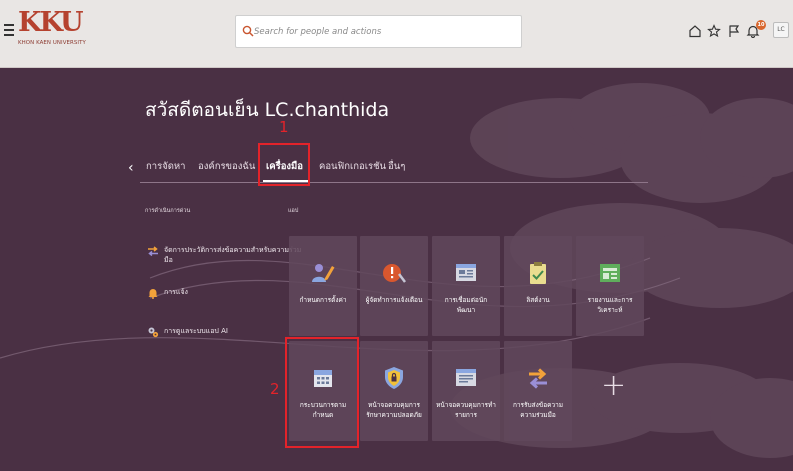 The width and height of the screenshot is (793, 471). What do you see at coordinates (352, 166) in the screenshot?
I see `tab-configuration: คอนฟิกเกอเรชัน` at bounding box center [352, 166].